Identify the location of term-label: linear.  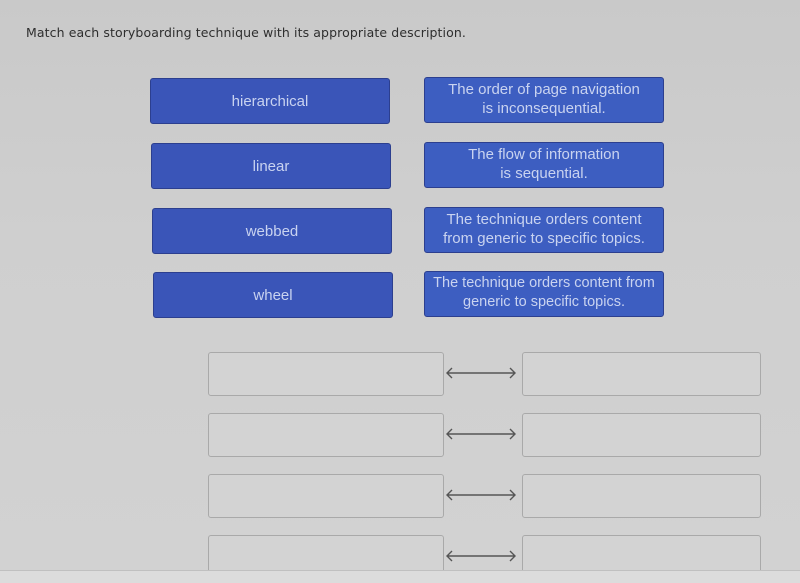
(271, 166).